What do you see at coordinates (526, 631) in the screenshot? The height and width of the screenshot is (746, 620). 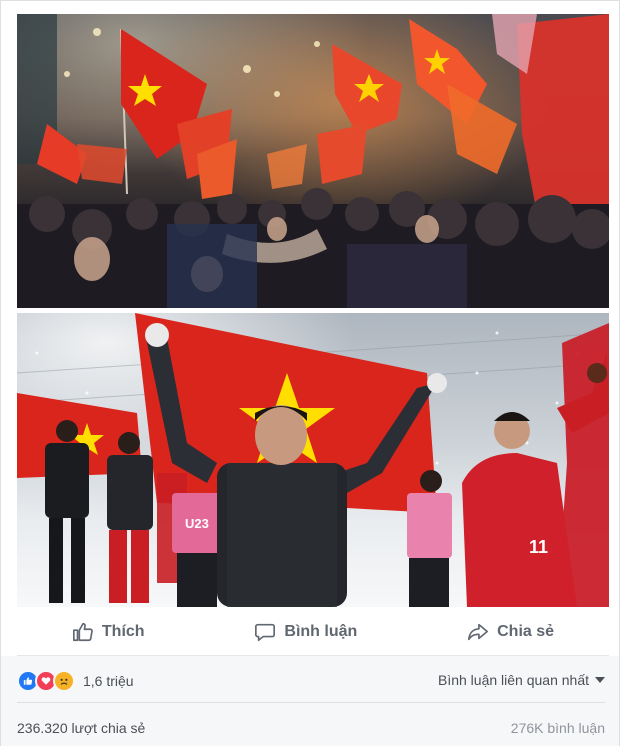 I see `share-label: Chia sẻ` at bounding box center [526, 631].